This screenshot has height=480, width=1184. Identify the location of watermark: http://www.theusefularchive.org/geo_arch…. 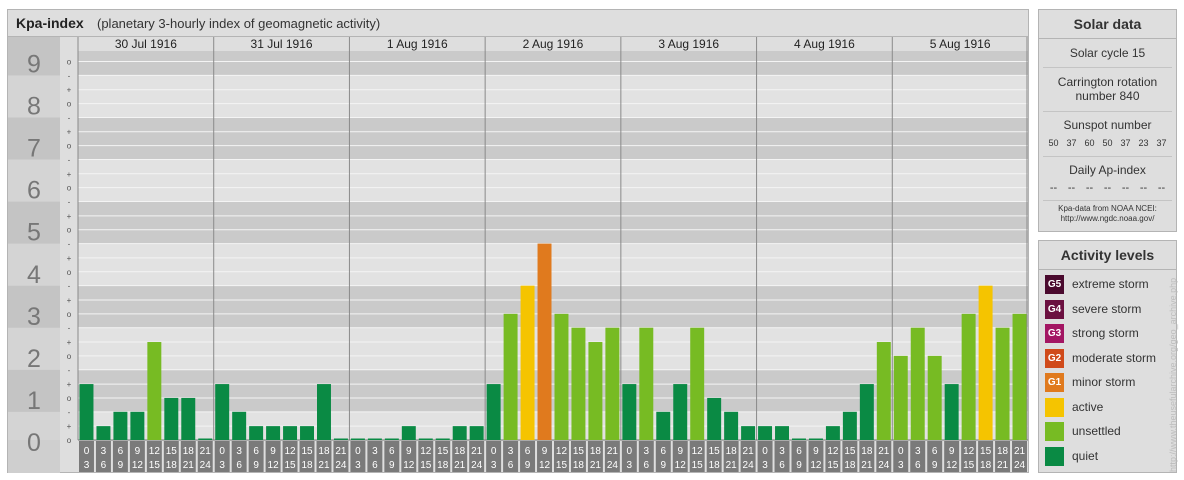
(1173, 375).